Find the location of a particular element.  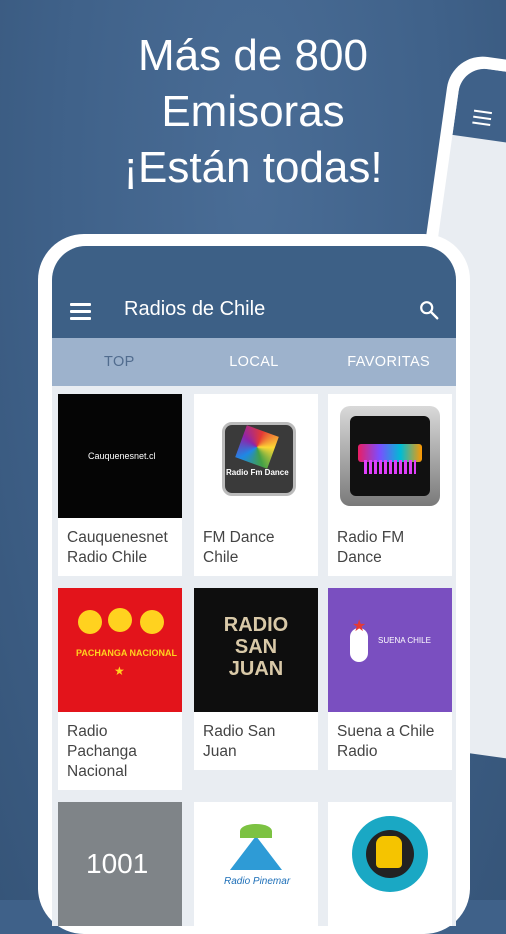

station-logo: Radio Pinemar is located at coordinates (256, 864).